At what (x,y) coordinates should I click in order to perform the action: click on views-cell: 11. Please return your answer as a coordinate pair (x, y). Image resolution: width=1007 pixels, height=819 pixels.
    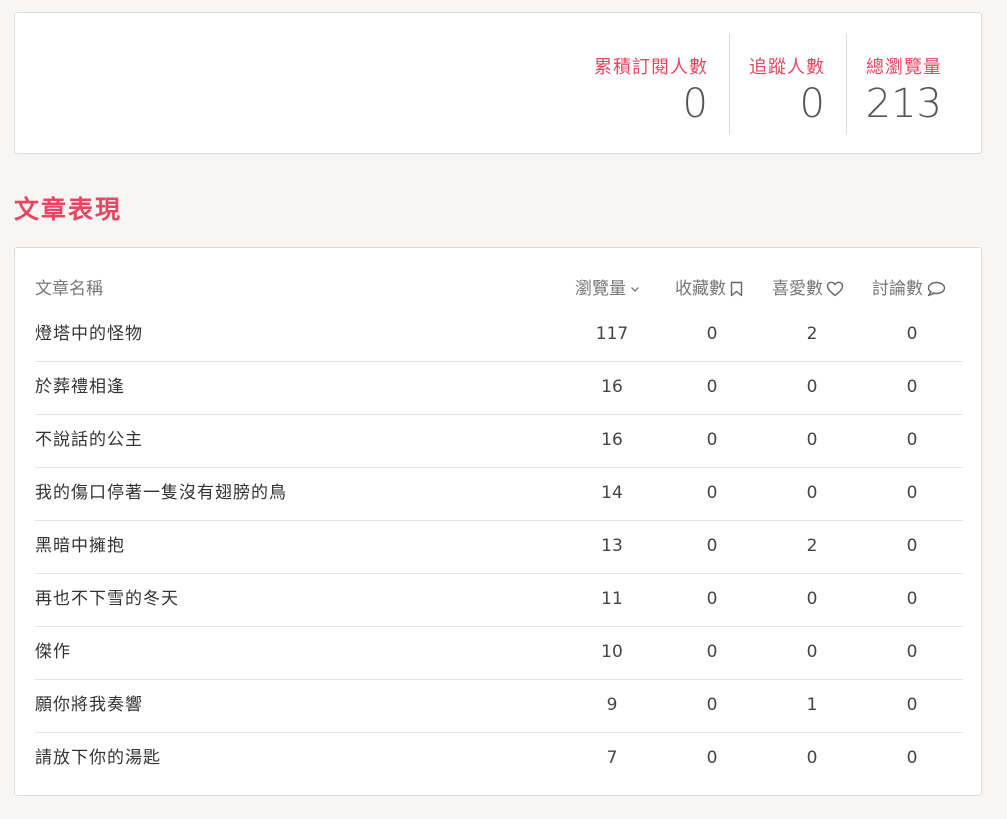
    Looking at the image, I should click on (612, 599).